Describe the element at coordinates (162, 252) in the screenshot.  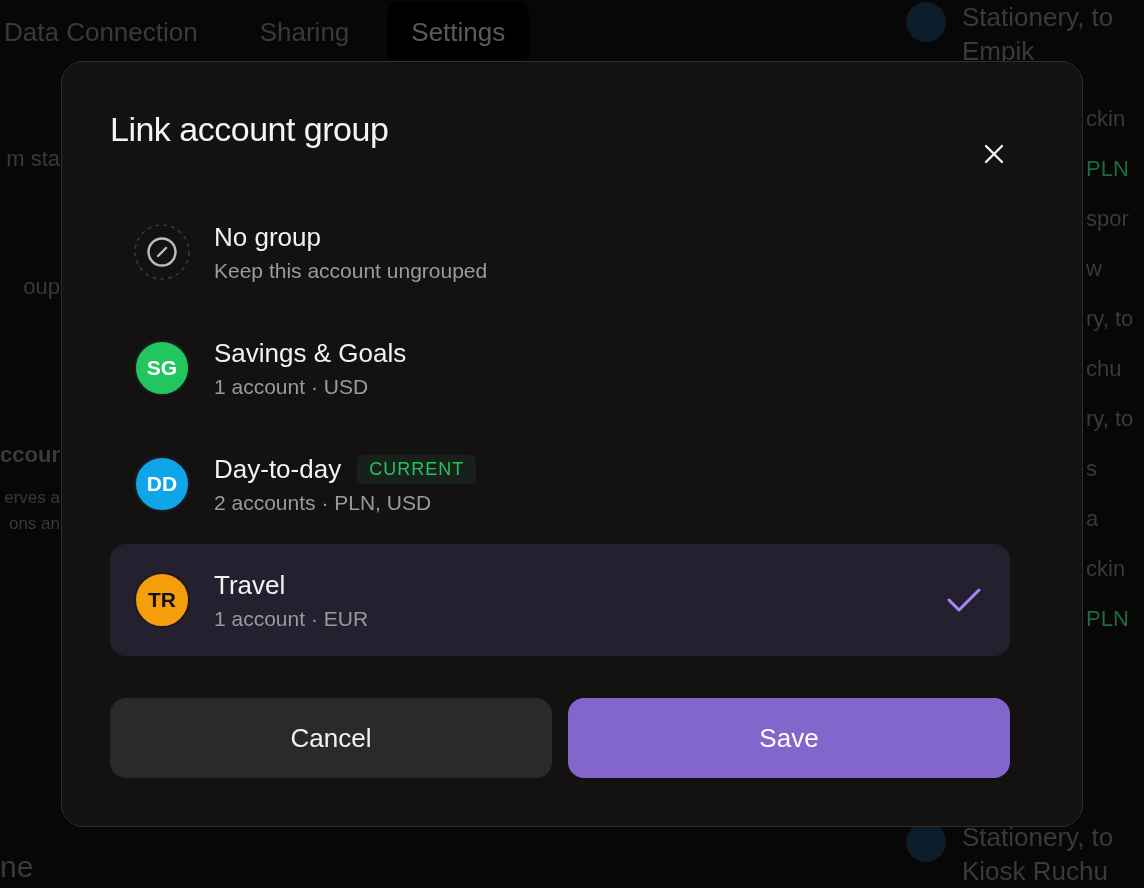
I see `no-group-icon` at that location.